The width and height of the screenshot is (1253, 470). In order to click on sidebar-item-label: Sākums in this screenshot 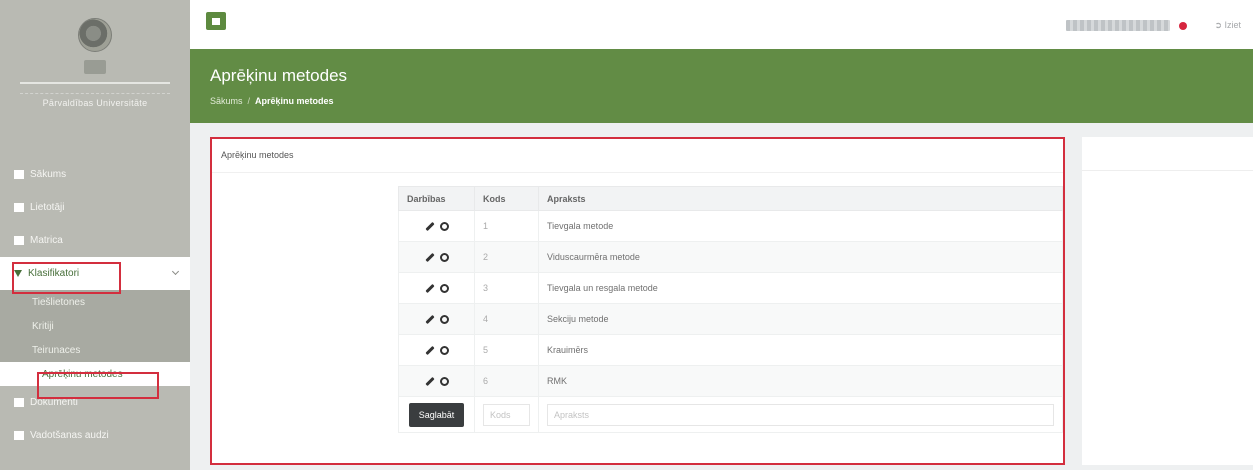, I will do `click(48, 174)`.